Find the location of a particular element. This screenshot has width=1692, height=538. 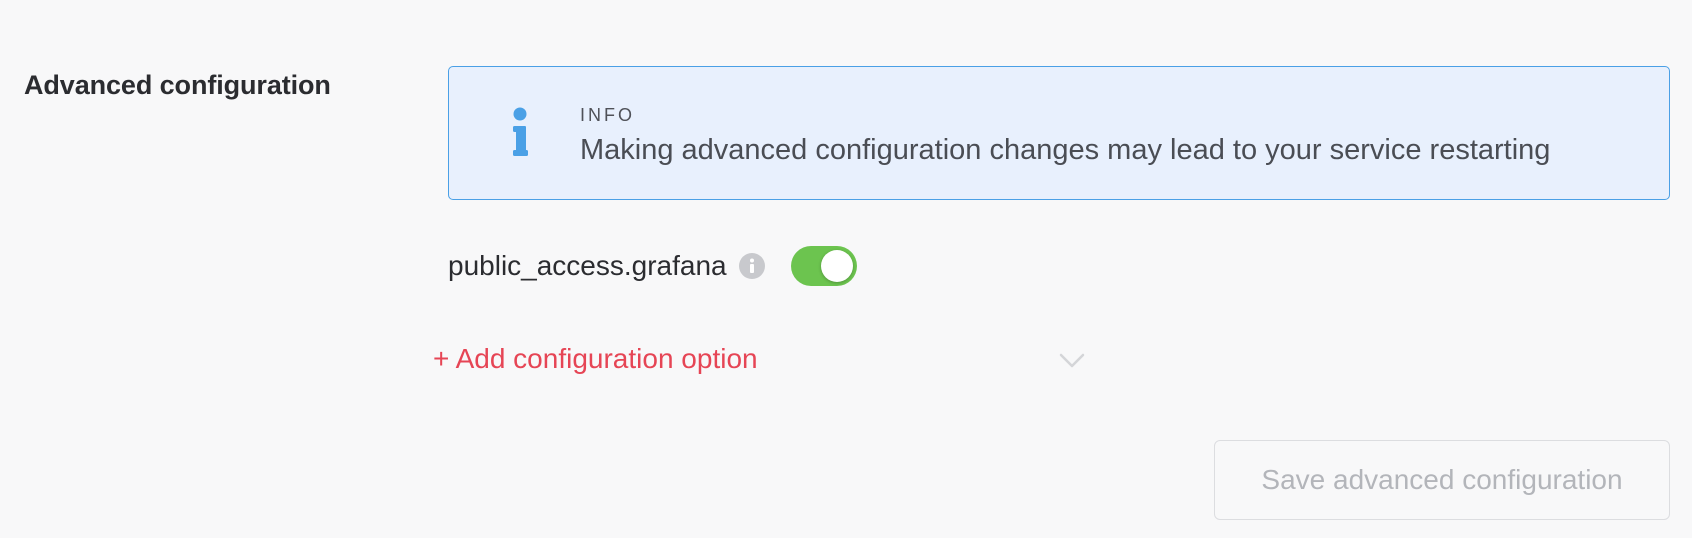

save-advanced-configuration-button: Save advanced configuration is located at coordinates (1442, 480).